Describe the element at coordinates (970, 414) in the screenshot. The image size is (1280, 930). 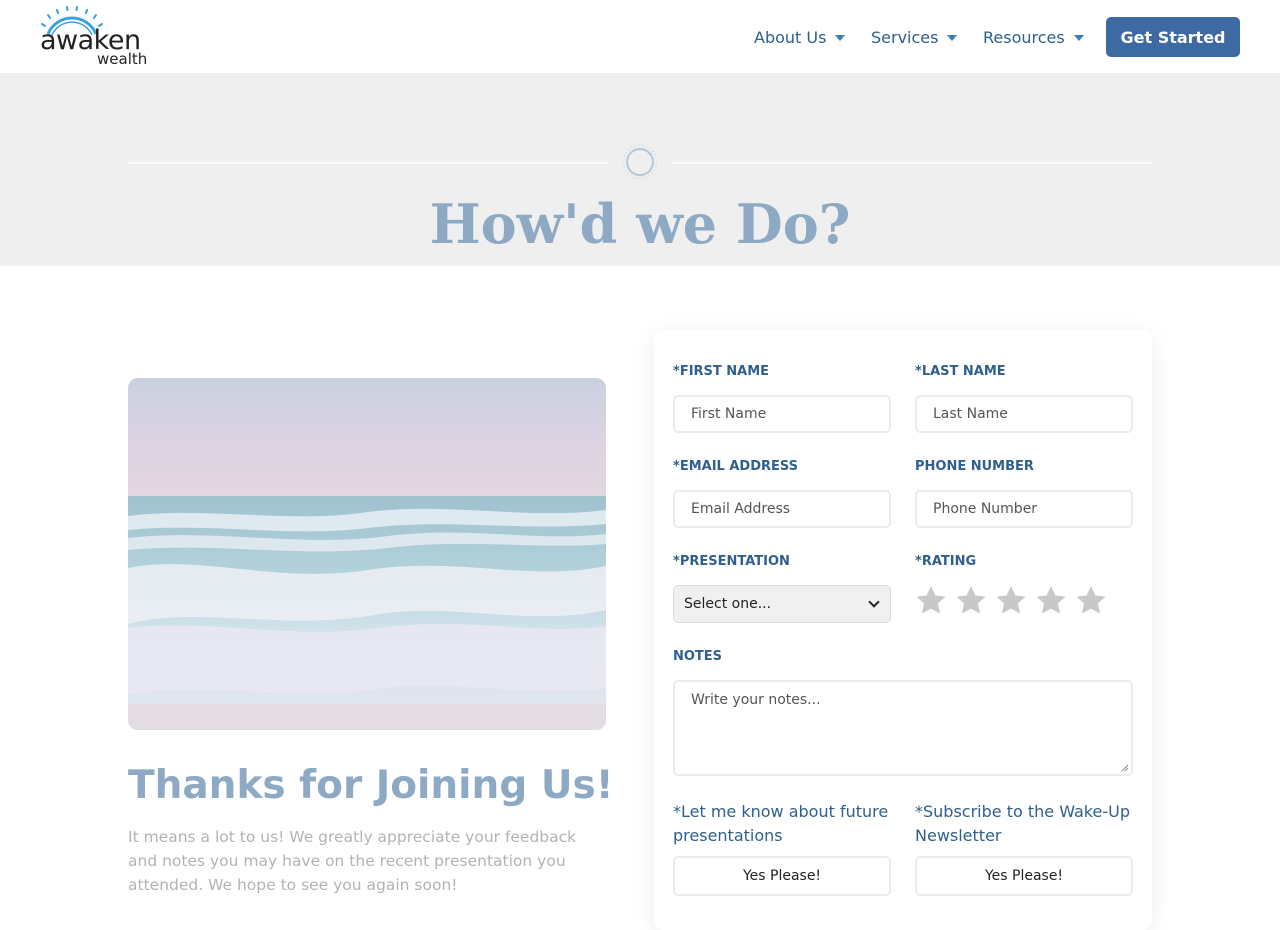
I see `placeholder: Last Name` at that location.